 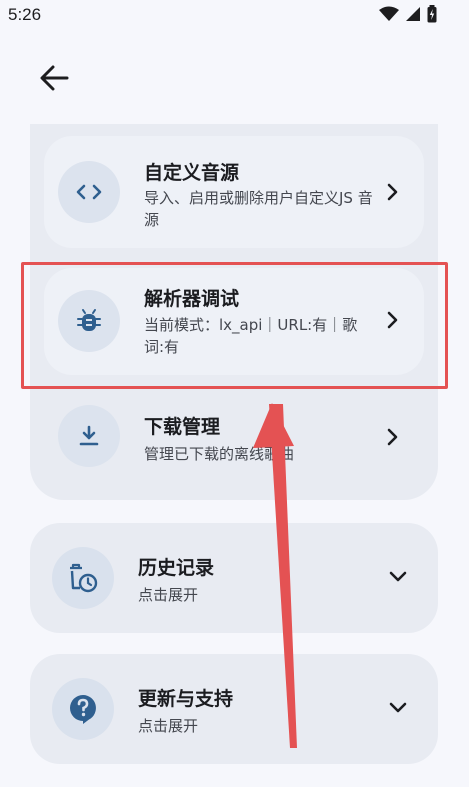 I want to click on update-support-subtitle: 点击展开, so click(x=168, y=726).